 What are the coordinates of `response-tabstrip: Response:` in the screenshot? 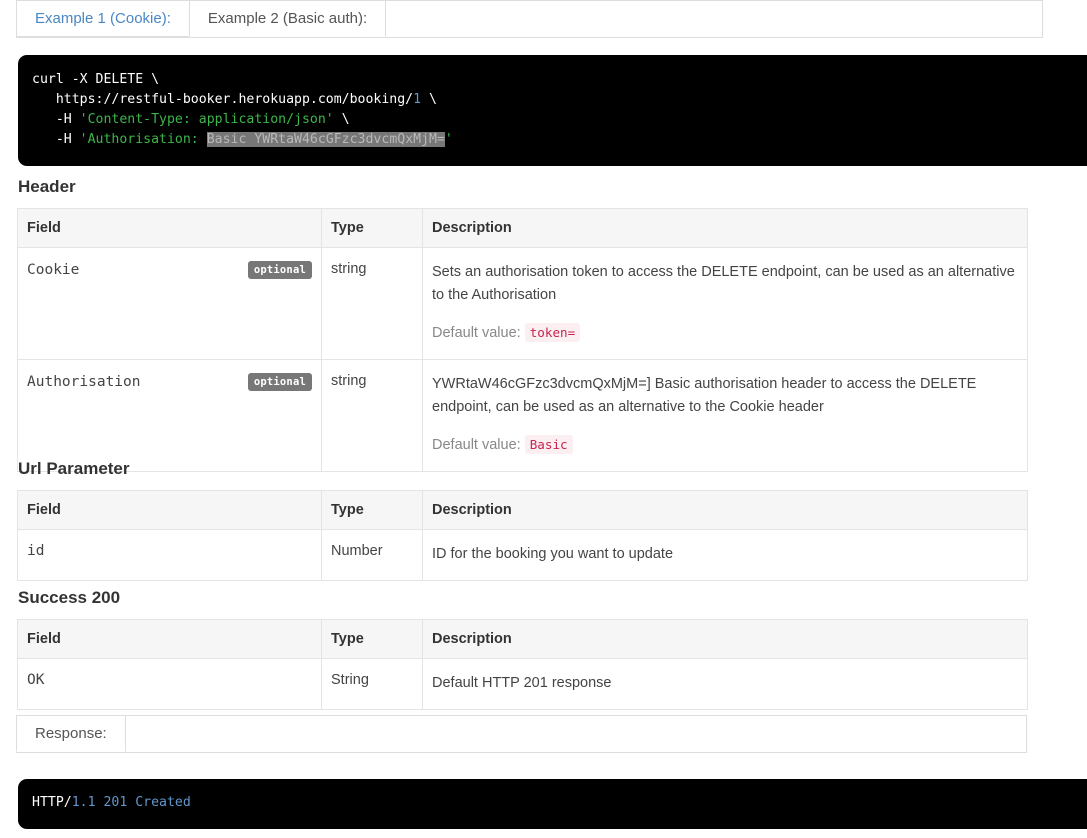 It's located at (521, 734).